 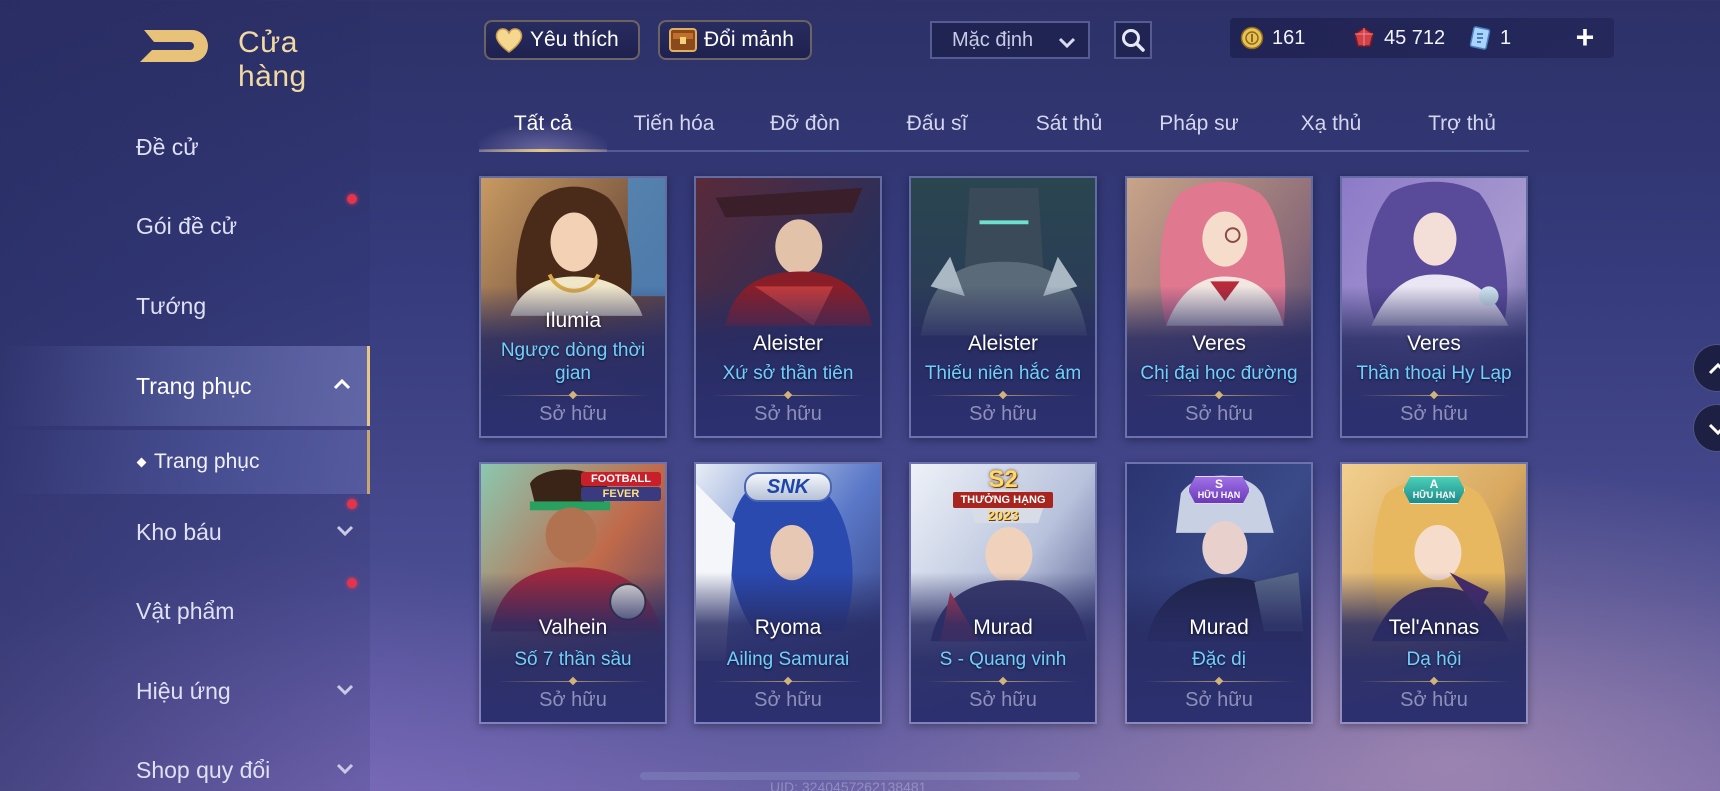 What do you see at coordinates (1434, 659) in the screenshot?
I see `skin-name: Dạ hội` at bounding box center [1434, 659].